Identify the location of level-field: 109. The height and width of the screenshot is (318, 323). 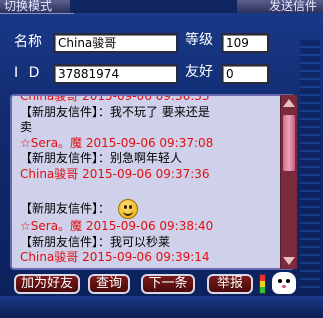
(245, 43).